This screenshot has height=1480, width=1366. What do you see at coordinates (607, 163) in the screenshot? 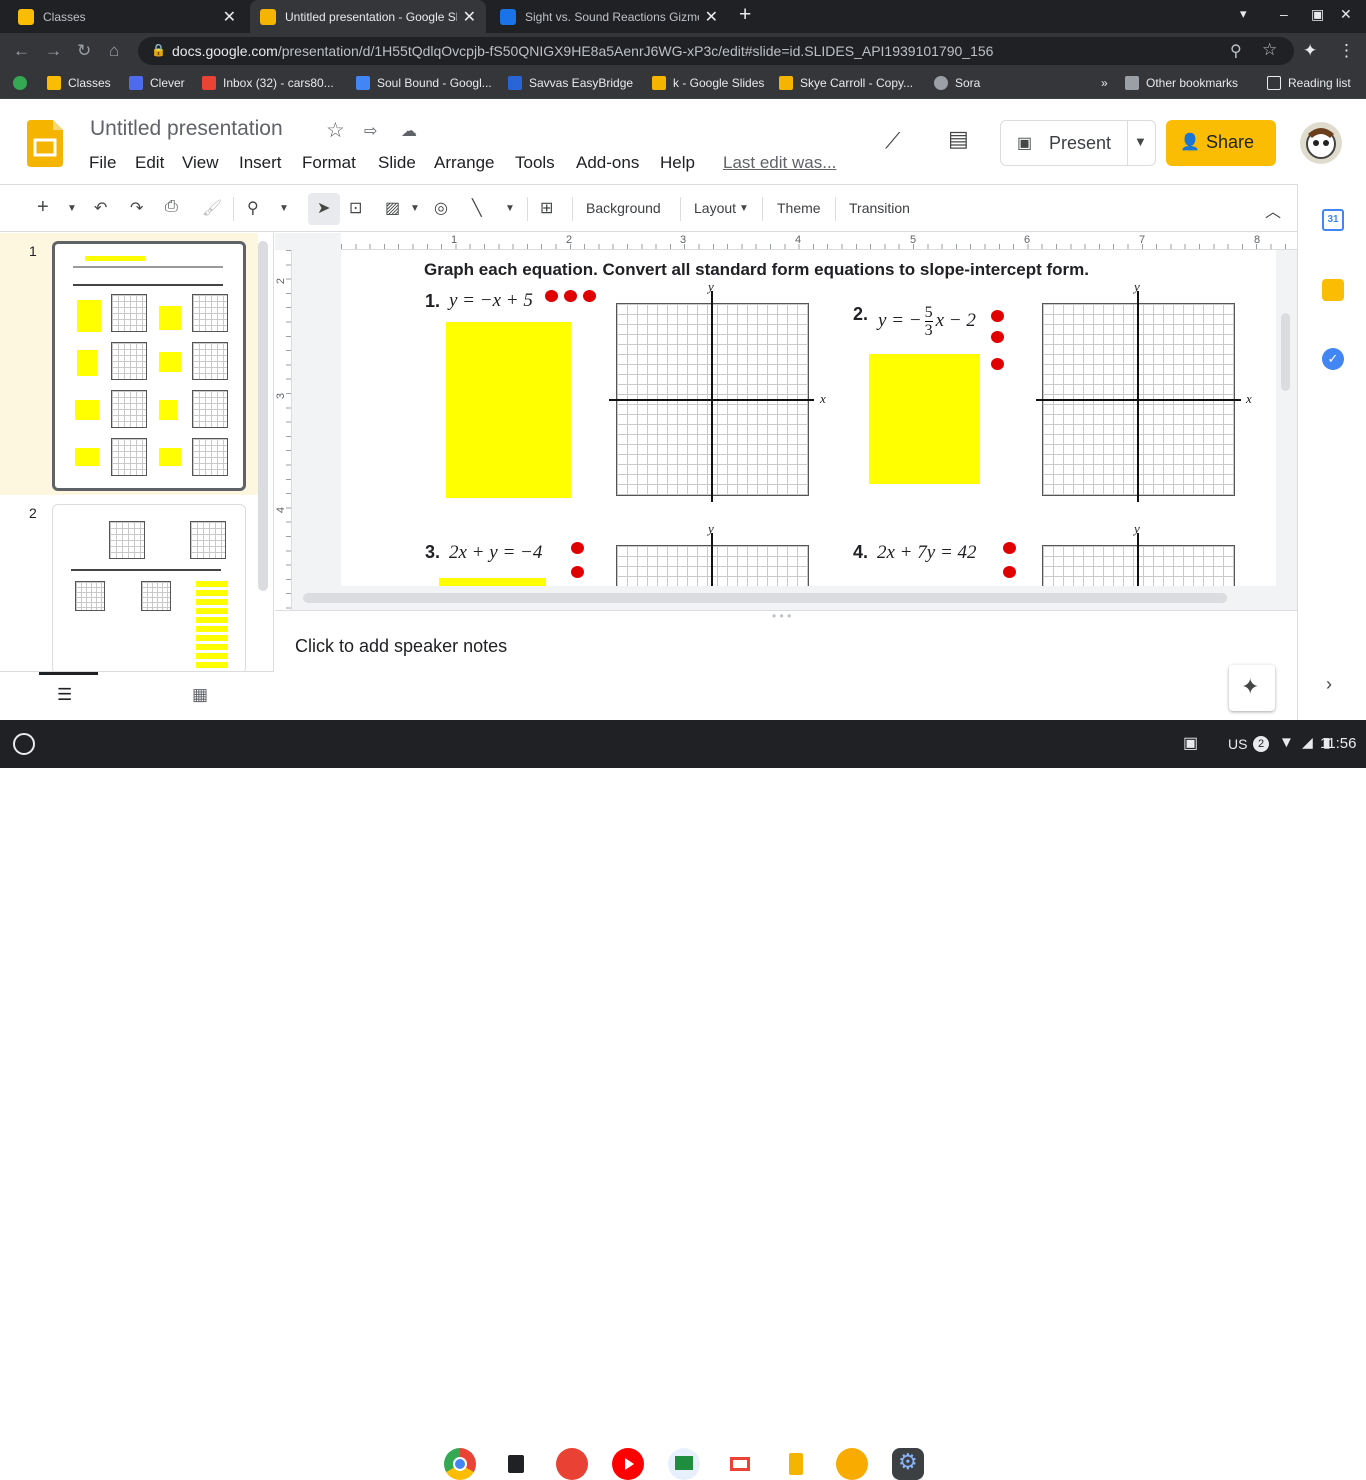
I see `menu-add-ons: Add-ons` at bounding box center [607, 163].